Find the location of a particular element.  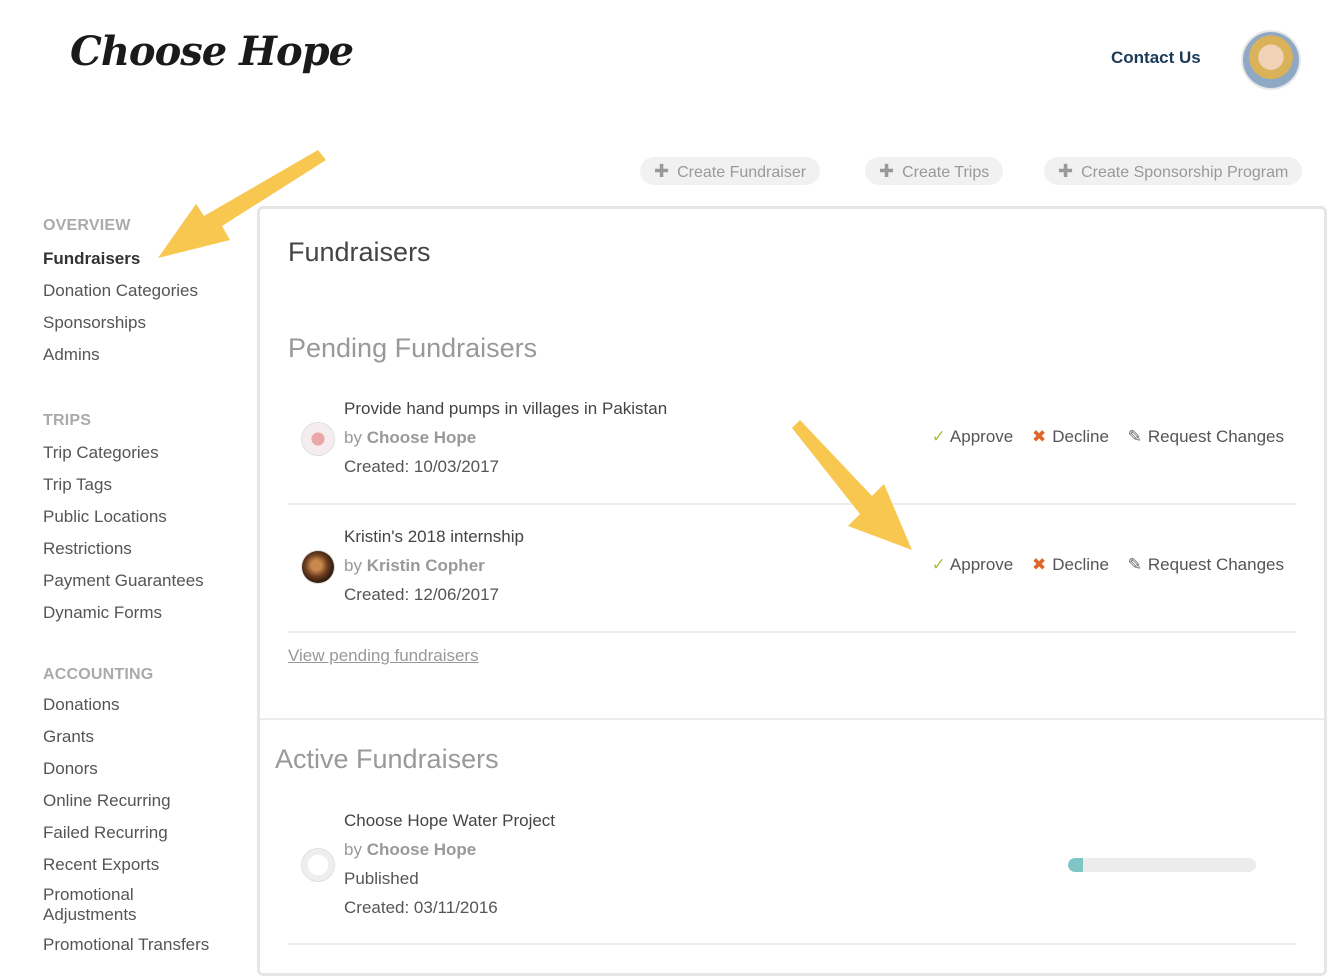

sidebar-item-grants: Grants is located at coordinates (143, 737).